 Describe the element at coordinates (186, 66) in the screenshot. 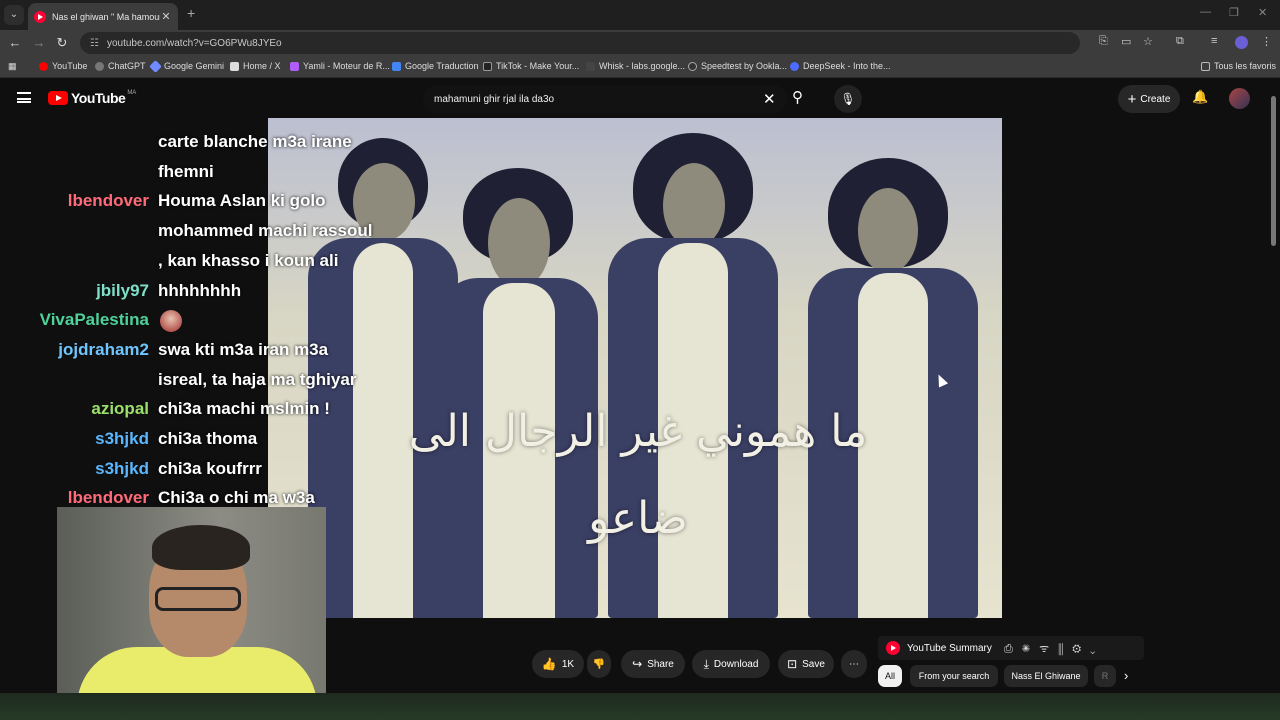

I see `bookmark-gemini: Google Gemini` at that location.